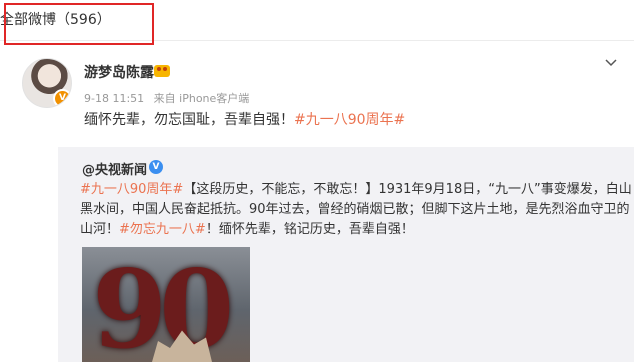 This screenshot has width=634, height=362. What do you see at coordinates (114, 98) in the screenshot?
I see `post-time: 9-18 11:51` at bounding box center [114, 98].